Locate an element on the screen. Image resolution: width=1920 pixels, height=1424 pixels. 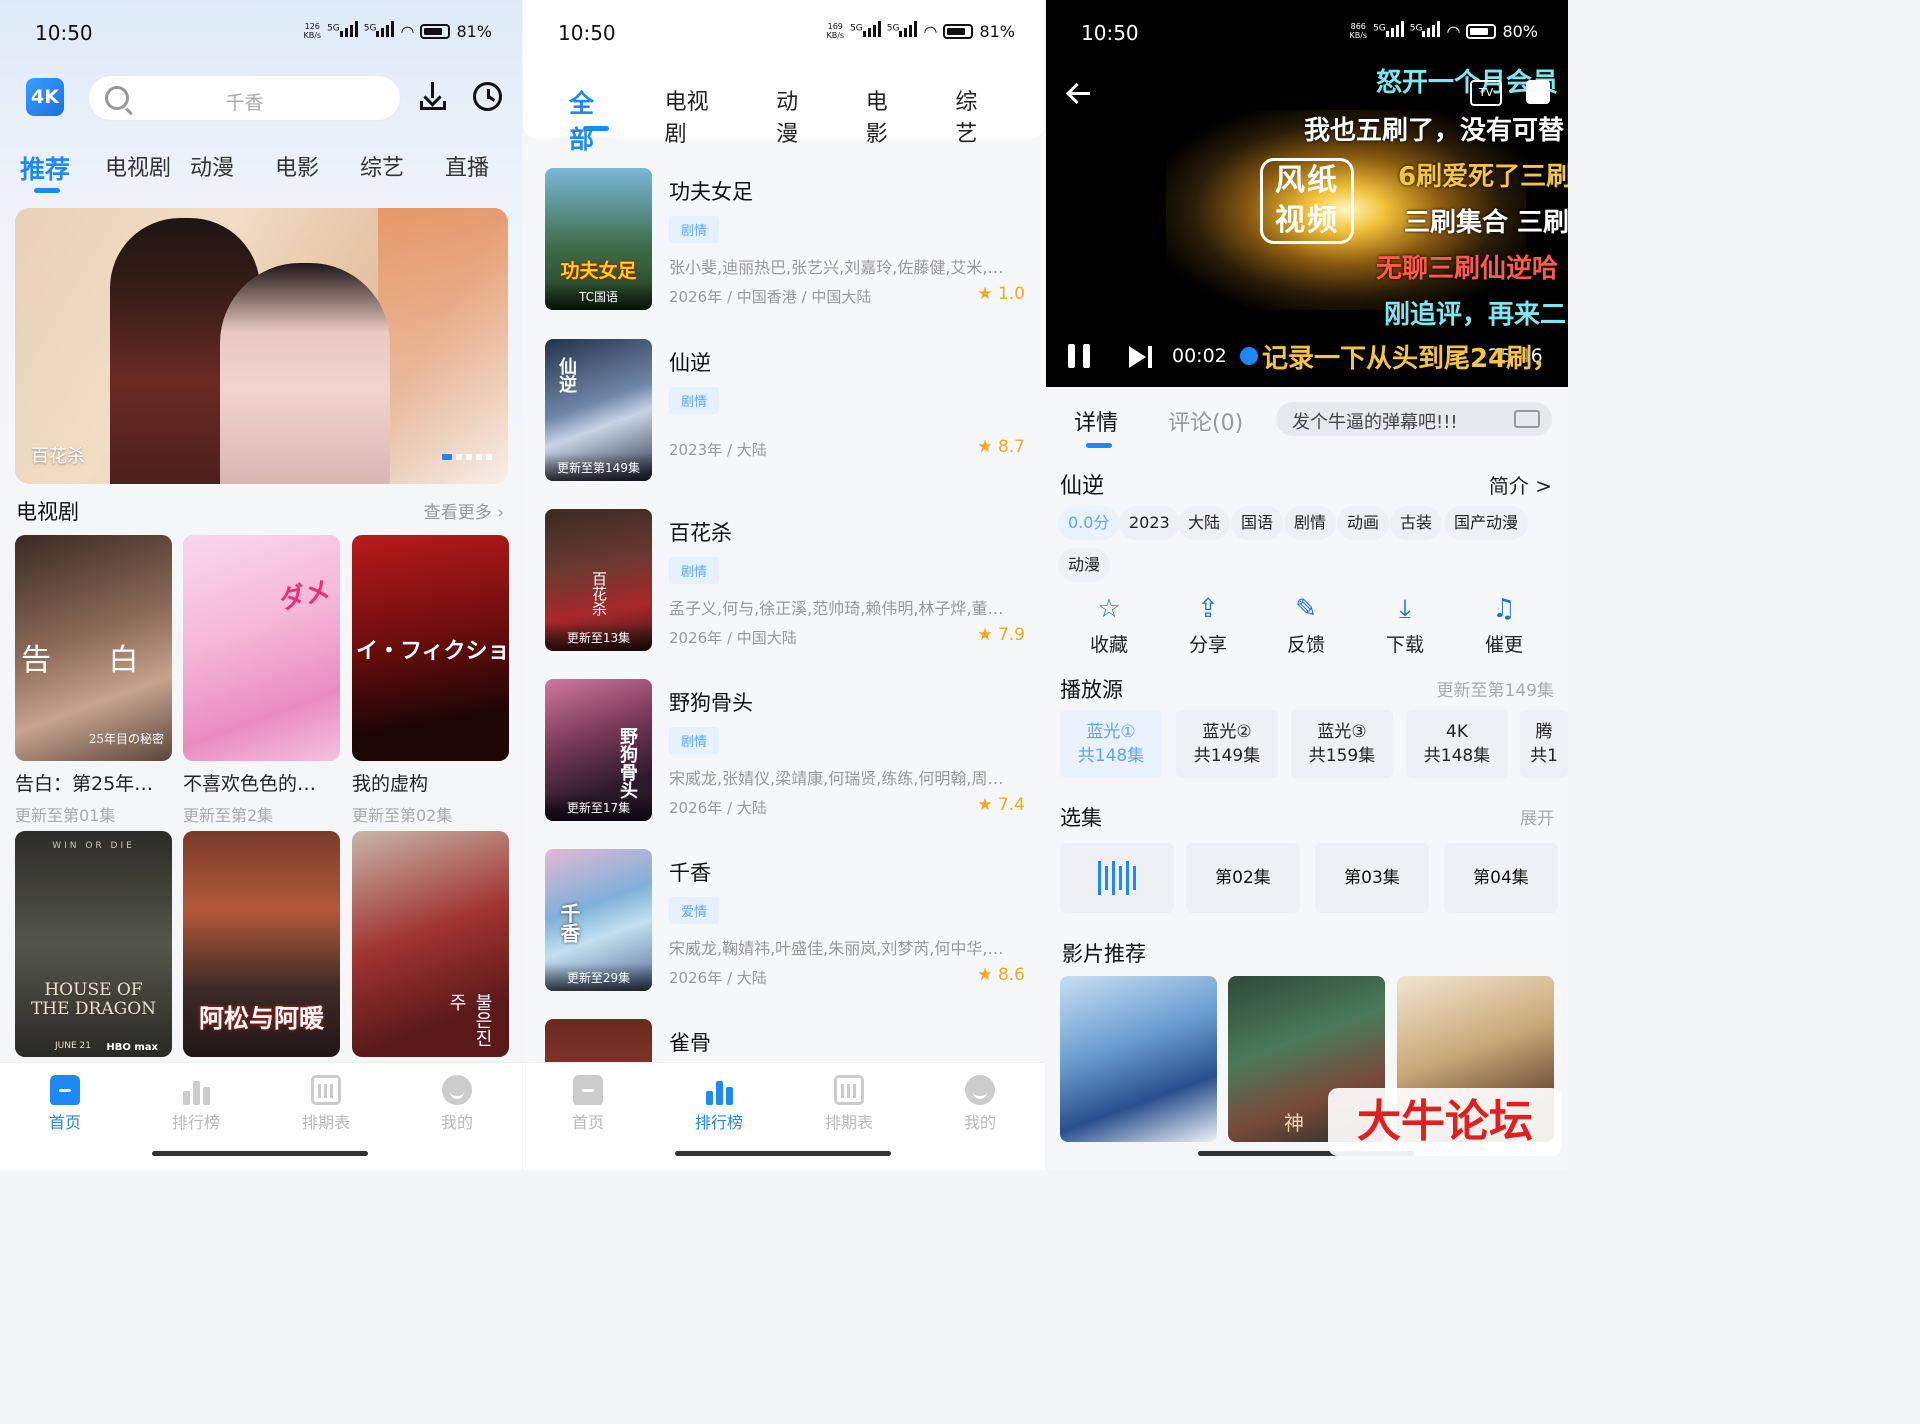
recommend-card is located at coordinates (1138, 1059).